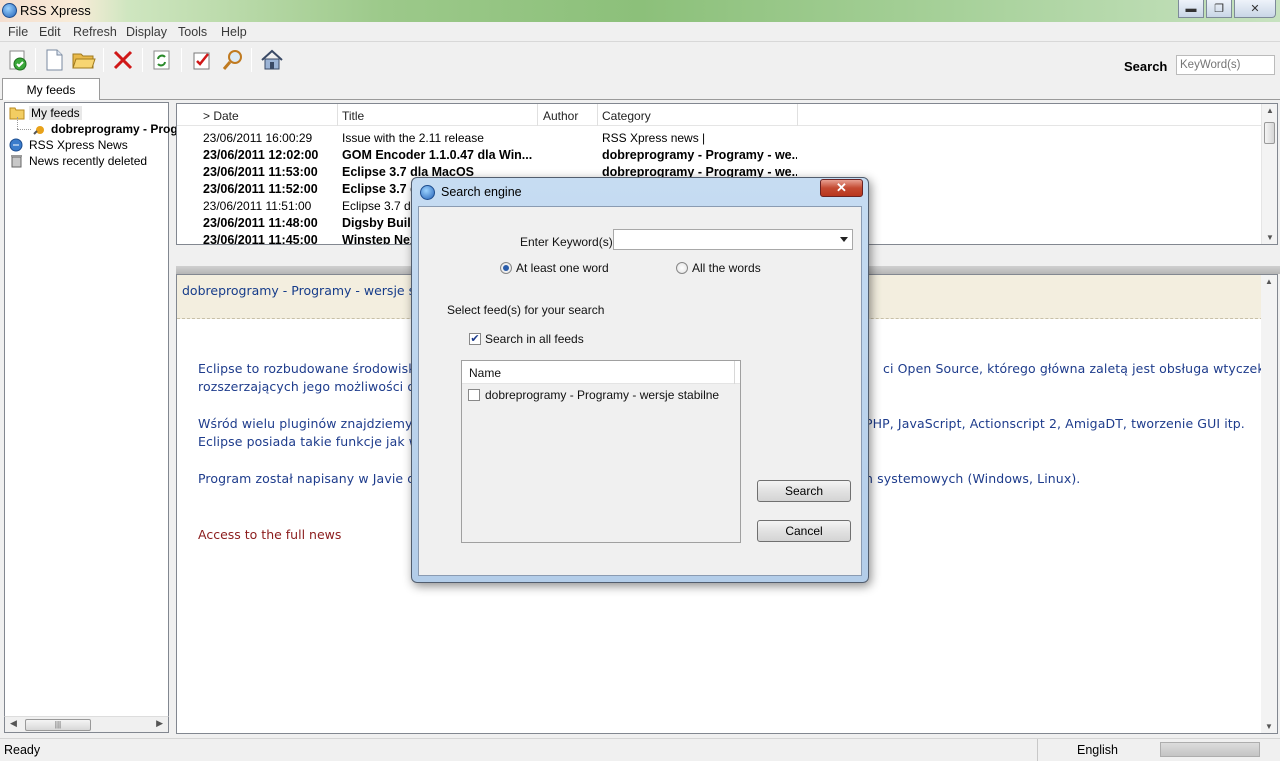 Image resolution: width=1280 pixels, height=761 pixels. I want to click on trash-icon, so click(16, 161).